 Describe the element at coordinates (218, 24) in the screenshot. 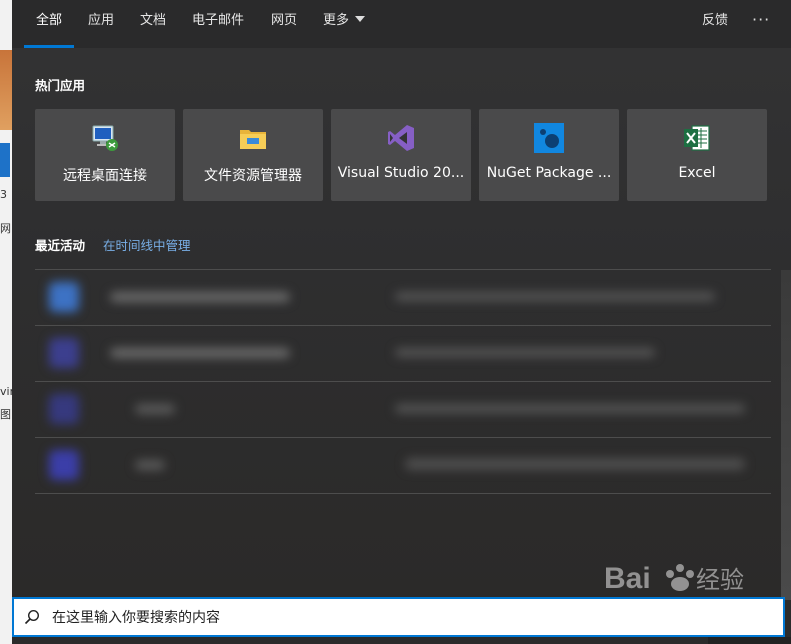

I see `tab-email: 电子邮件` at that location.